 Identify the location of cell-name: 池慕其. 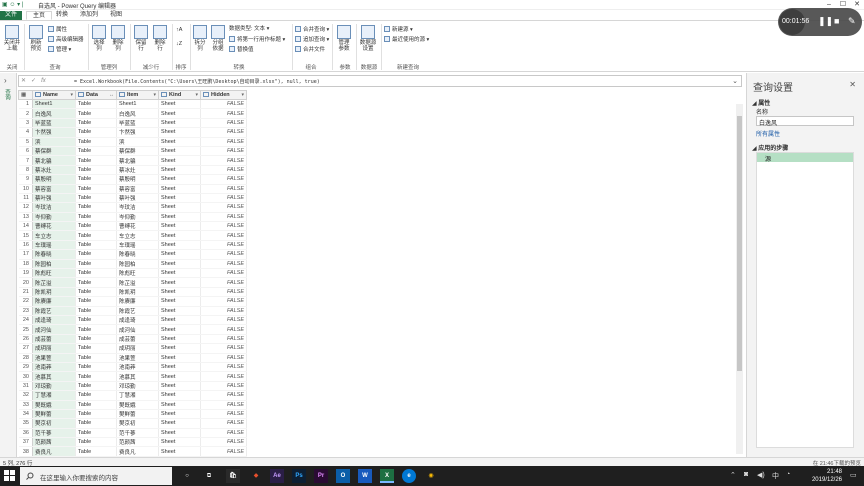
(54, 376).